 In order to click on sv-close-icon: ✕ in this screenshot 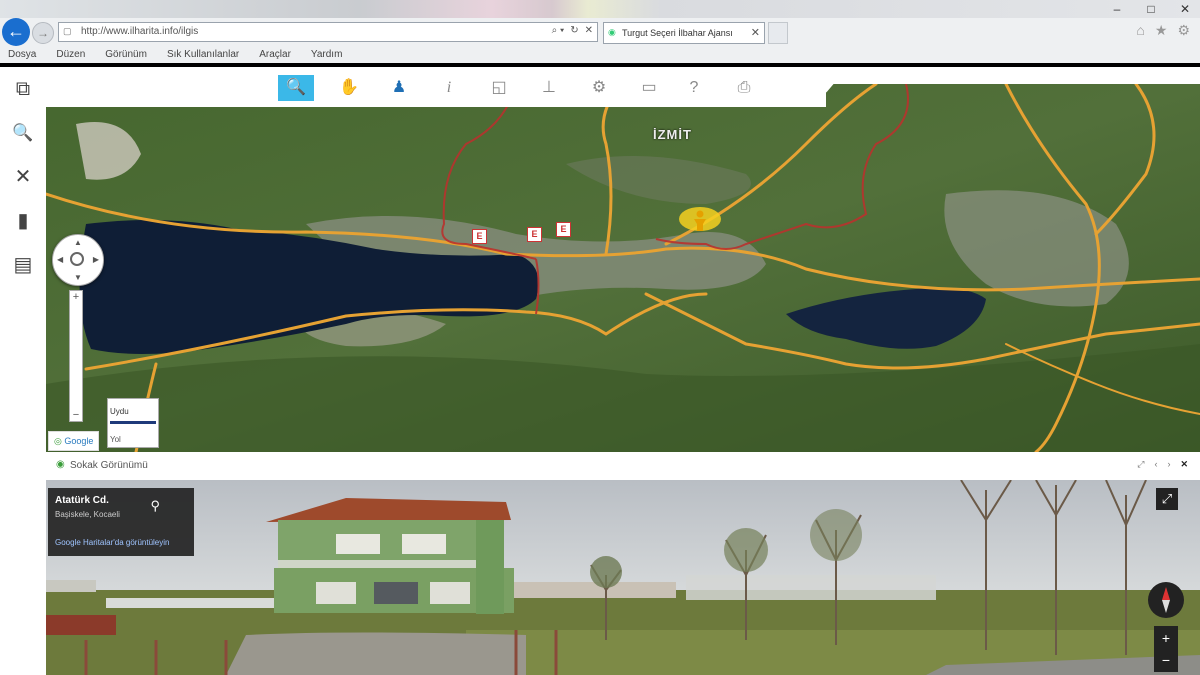, I will do `click(1184, 464)`.